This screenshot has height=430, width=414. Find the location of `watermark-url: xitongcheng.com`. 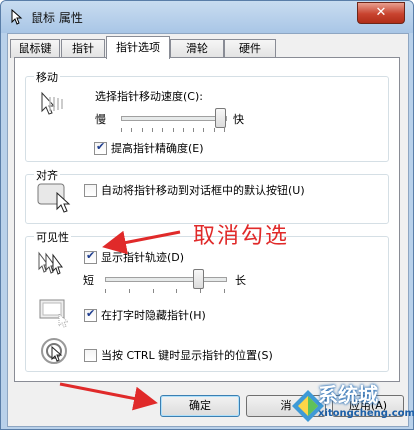

watermark-url: xitongcheng.com is located at coordinates (366, 413).